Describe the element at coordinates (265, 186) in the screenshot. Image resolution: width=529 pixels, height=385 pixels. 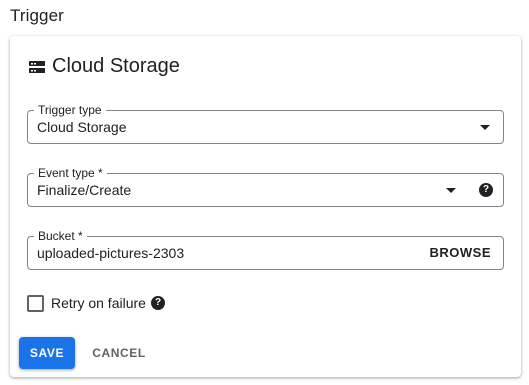
I see `event-type-select: Event type * Finalize/Create ?` at that location.